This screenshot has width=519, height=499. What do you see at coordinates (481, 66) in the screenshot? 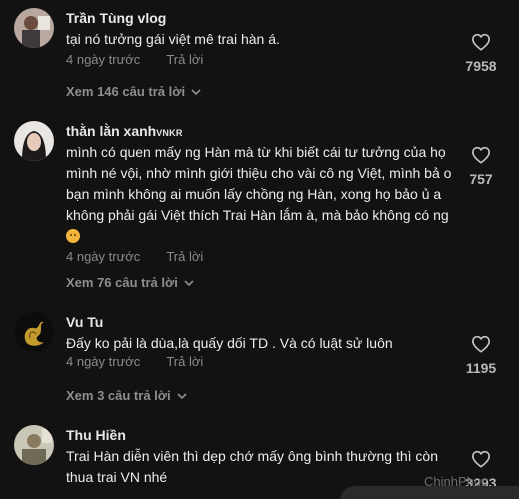
I see `like-count: 7958` at bounding box center [481, 66].